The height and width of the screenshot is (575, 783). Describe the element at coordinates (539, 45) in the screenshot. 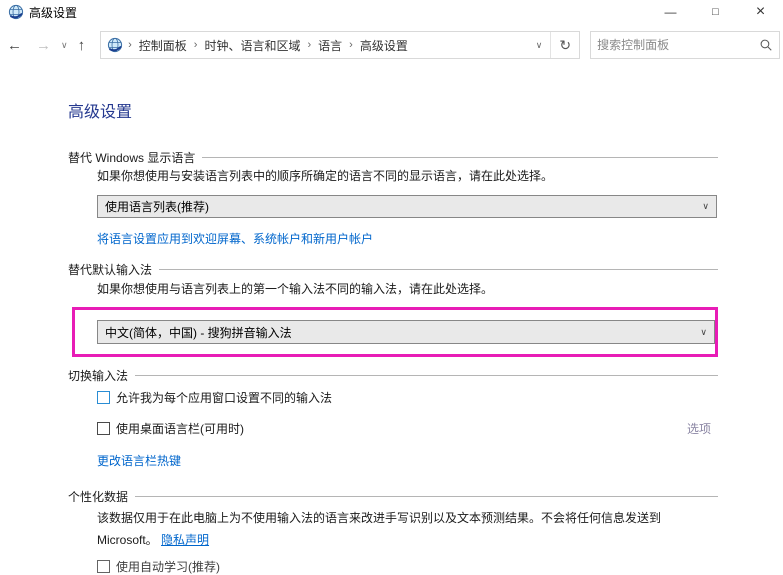

I see `address-history-chevron-icon: ∨` at that location.